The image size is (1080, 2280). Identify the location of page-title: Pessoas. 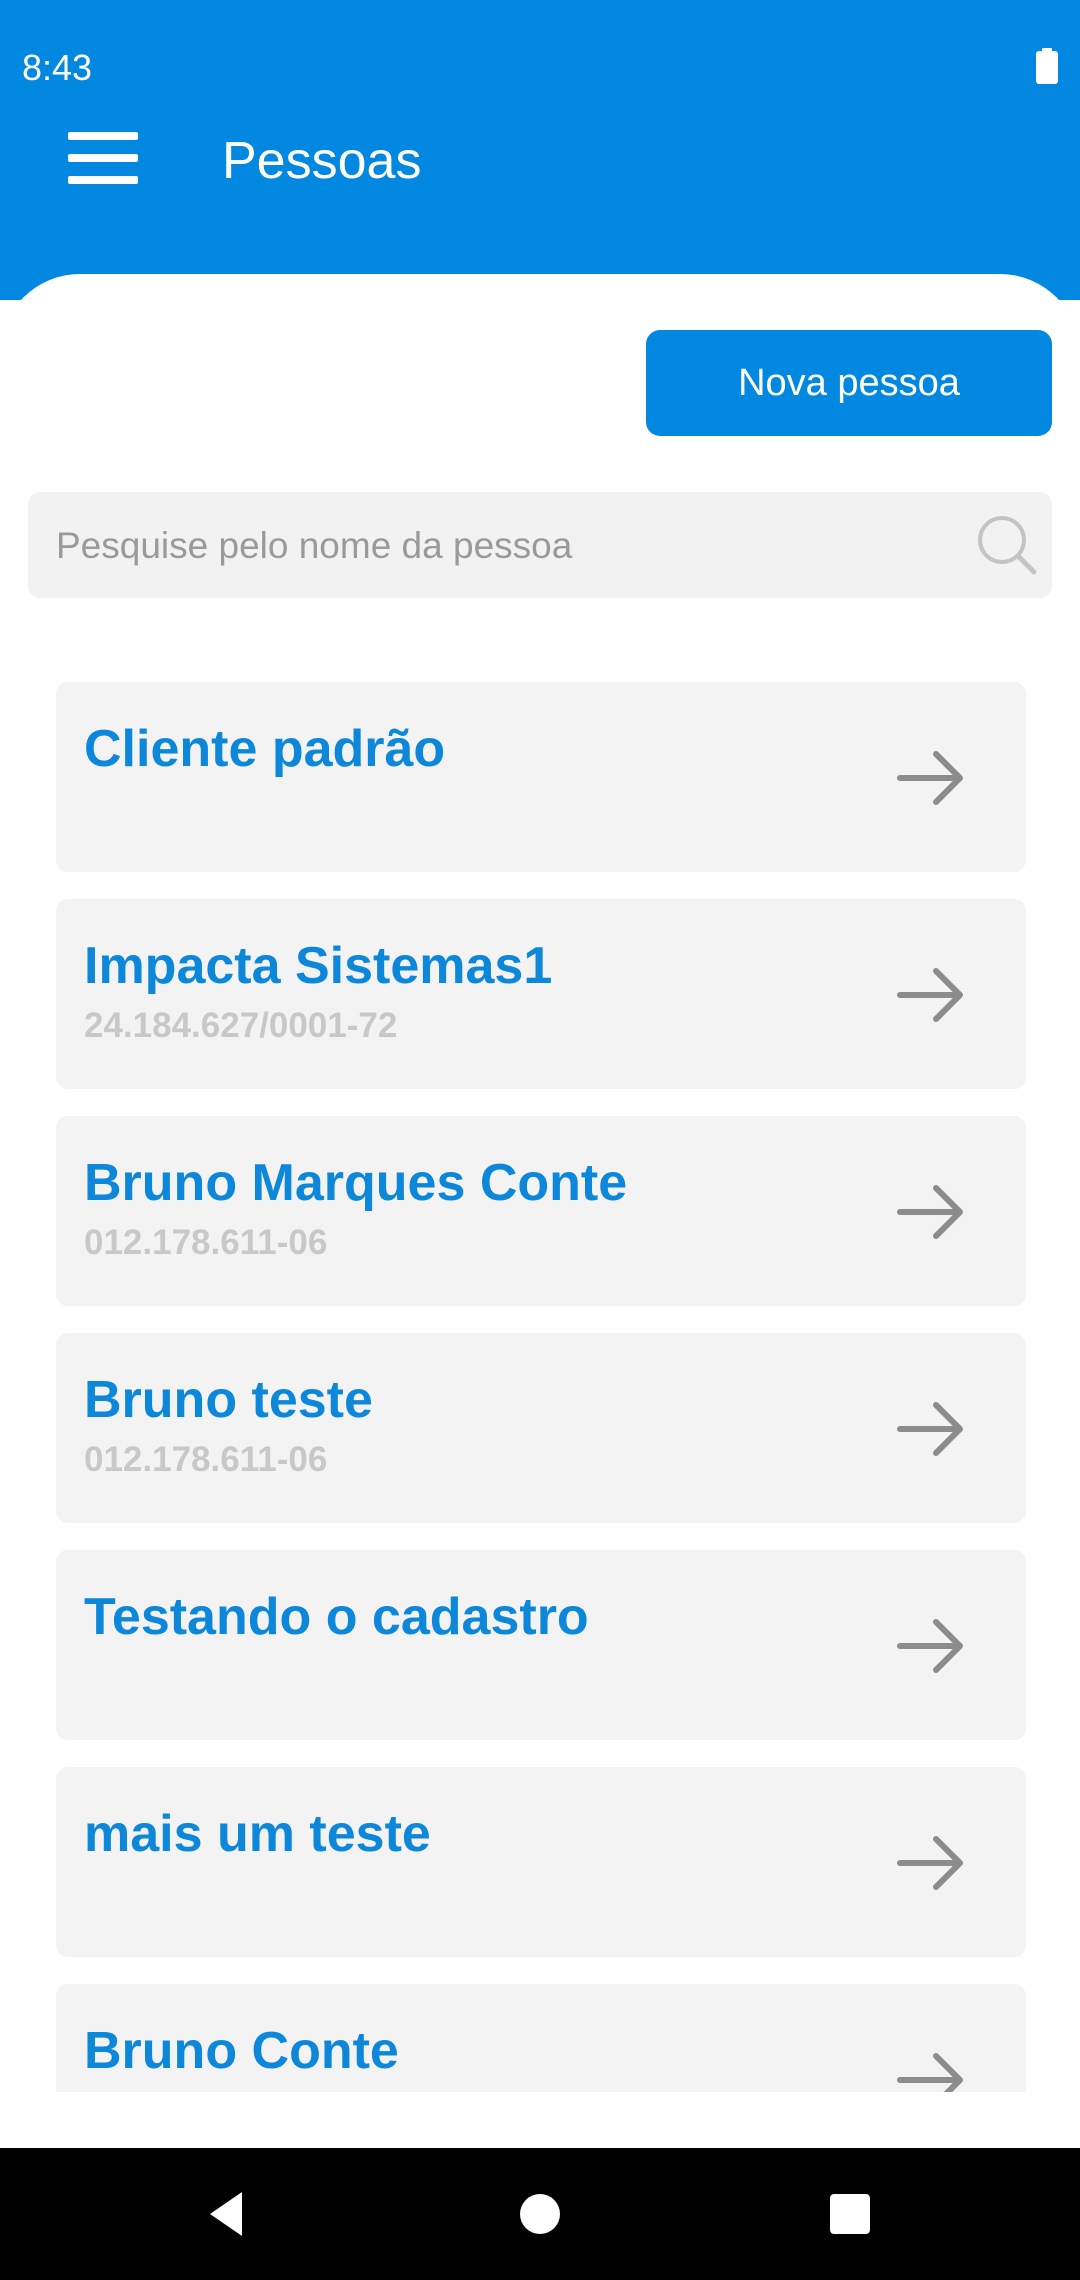
(322, 161).